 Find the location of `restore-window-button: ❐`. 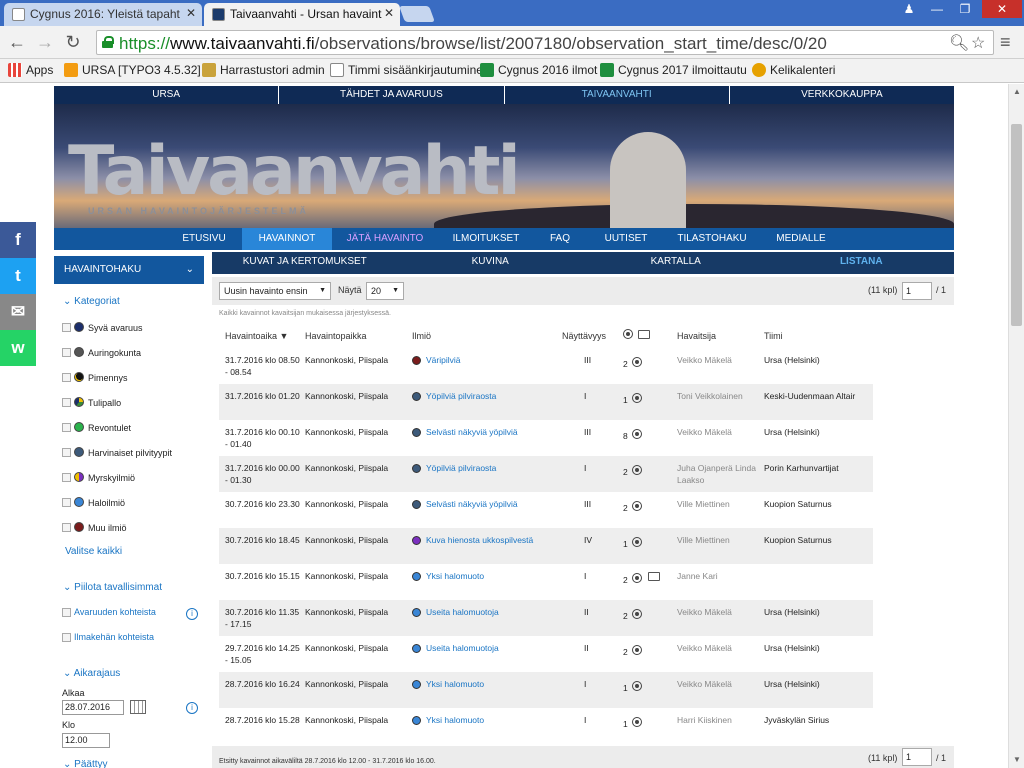

restore-window-button: ❐ is located at coordinates (965, 9).